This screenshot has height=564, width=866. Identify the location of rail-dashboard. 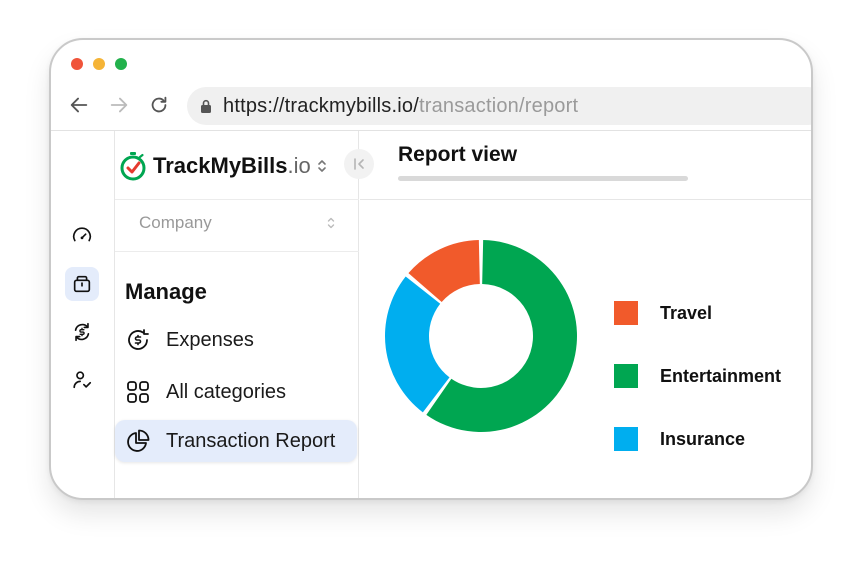
(82, 236).